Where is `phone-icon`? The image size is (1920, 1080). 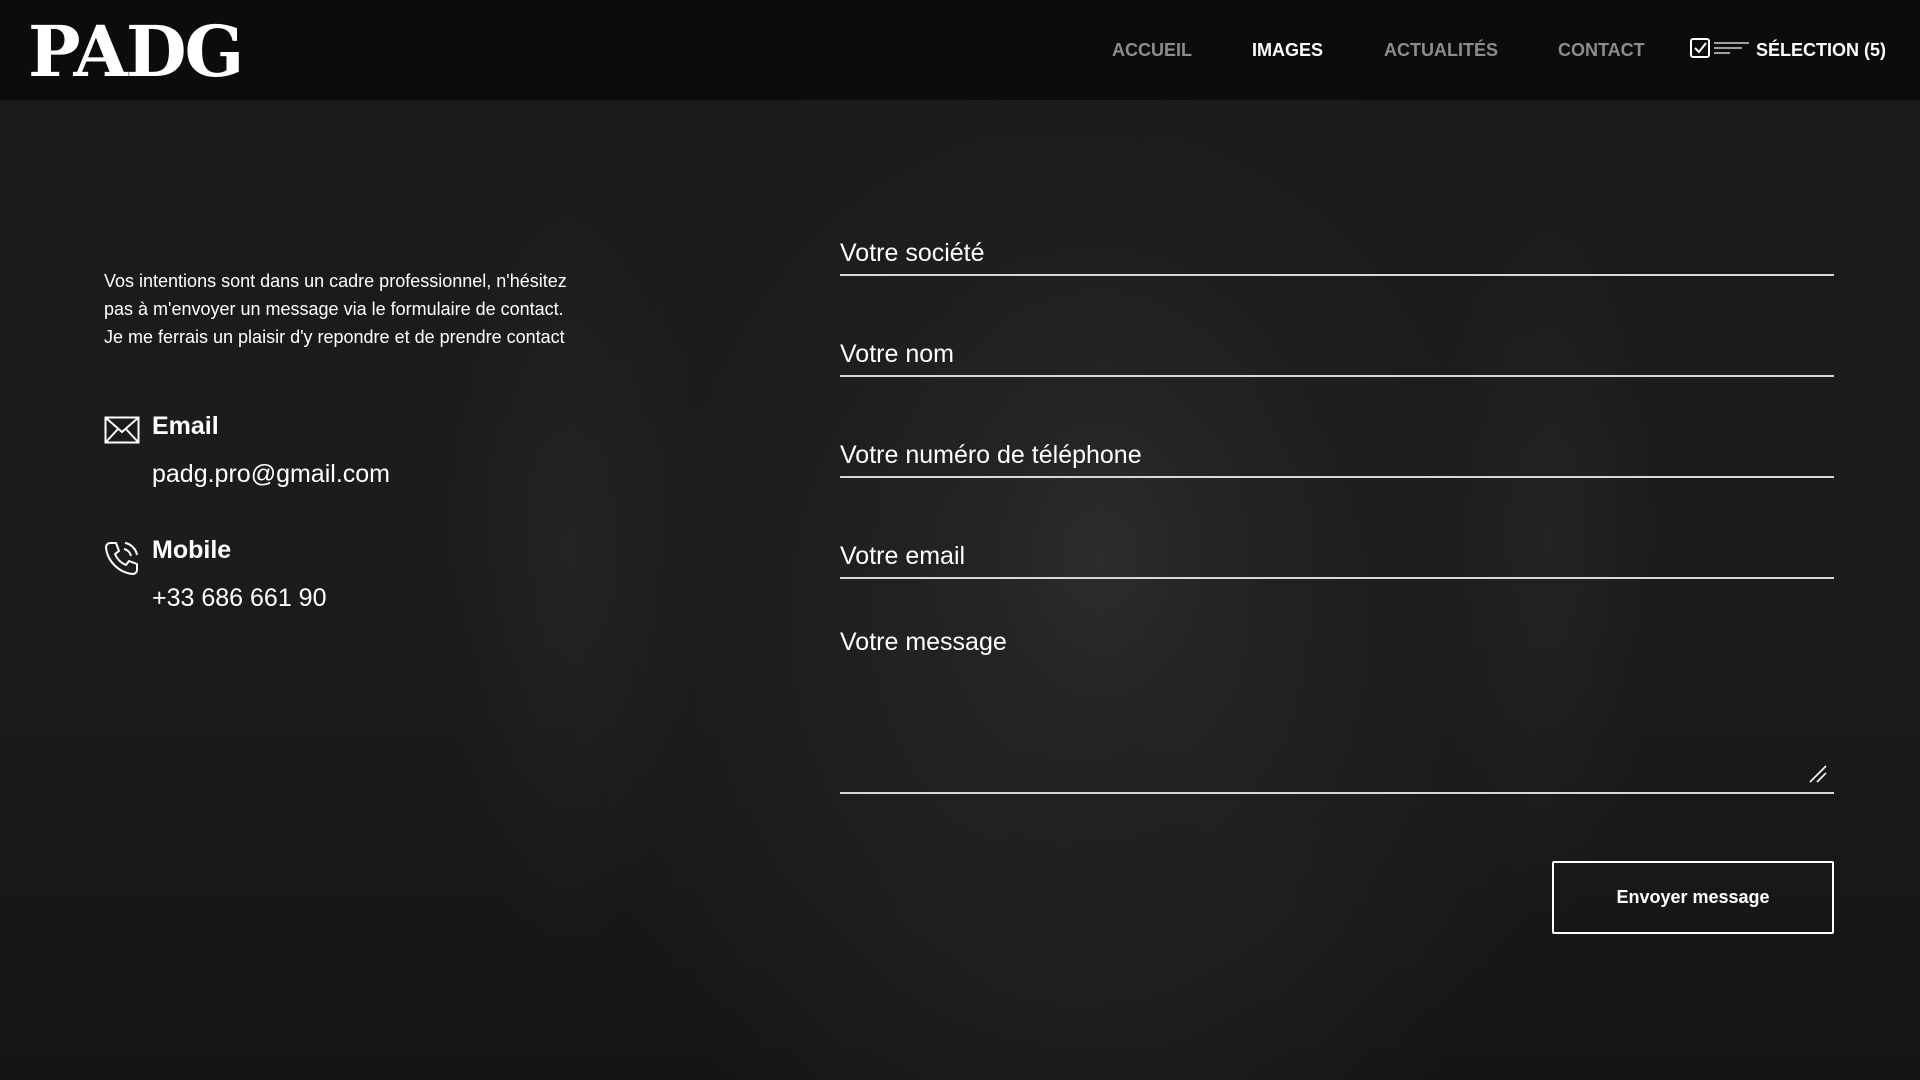 phone-icon is located at coordinates (122, 560).